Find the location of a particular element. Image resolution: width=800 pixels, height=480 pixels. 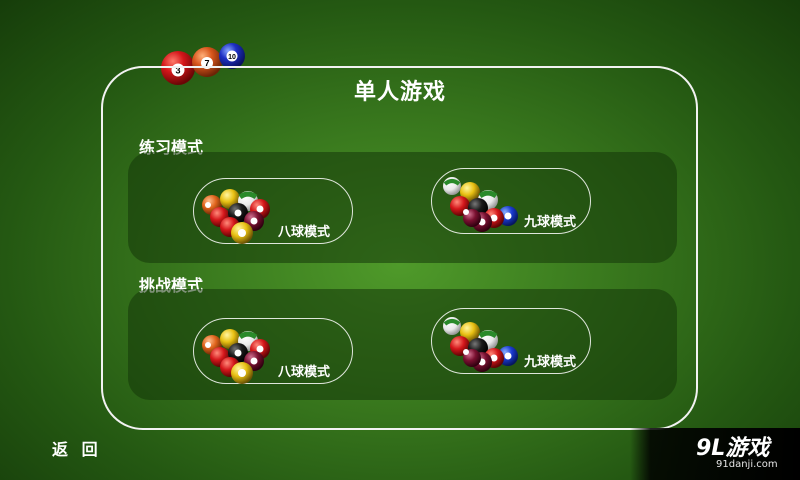

back-button: 返 回 is located at coordinates (77, 448).